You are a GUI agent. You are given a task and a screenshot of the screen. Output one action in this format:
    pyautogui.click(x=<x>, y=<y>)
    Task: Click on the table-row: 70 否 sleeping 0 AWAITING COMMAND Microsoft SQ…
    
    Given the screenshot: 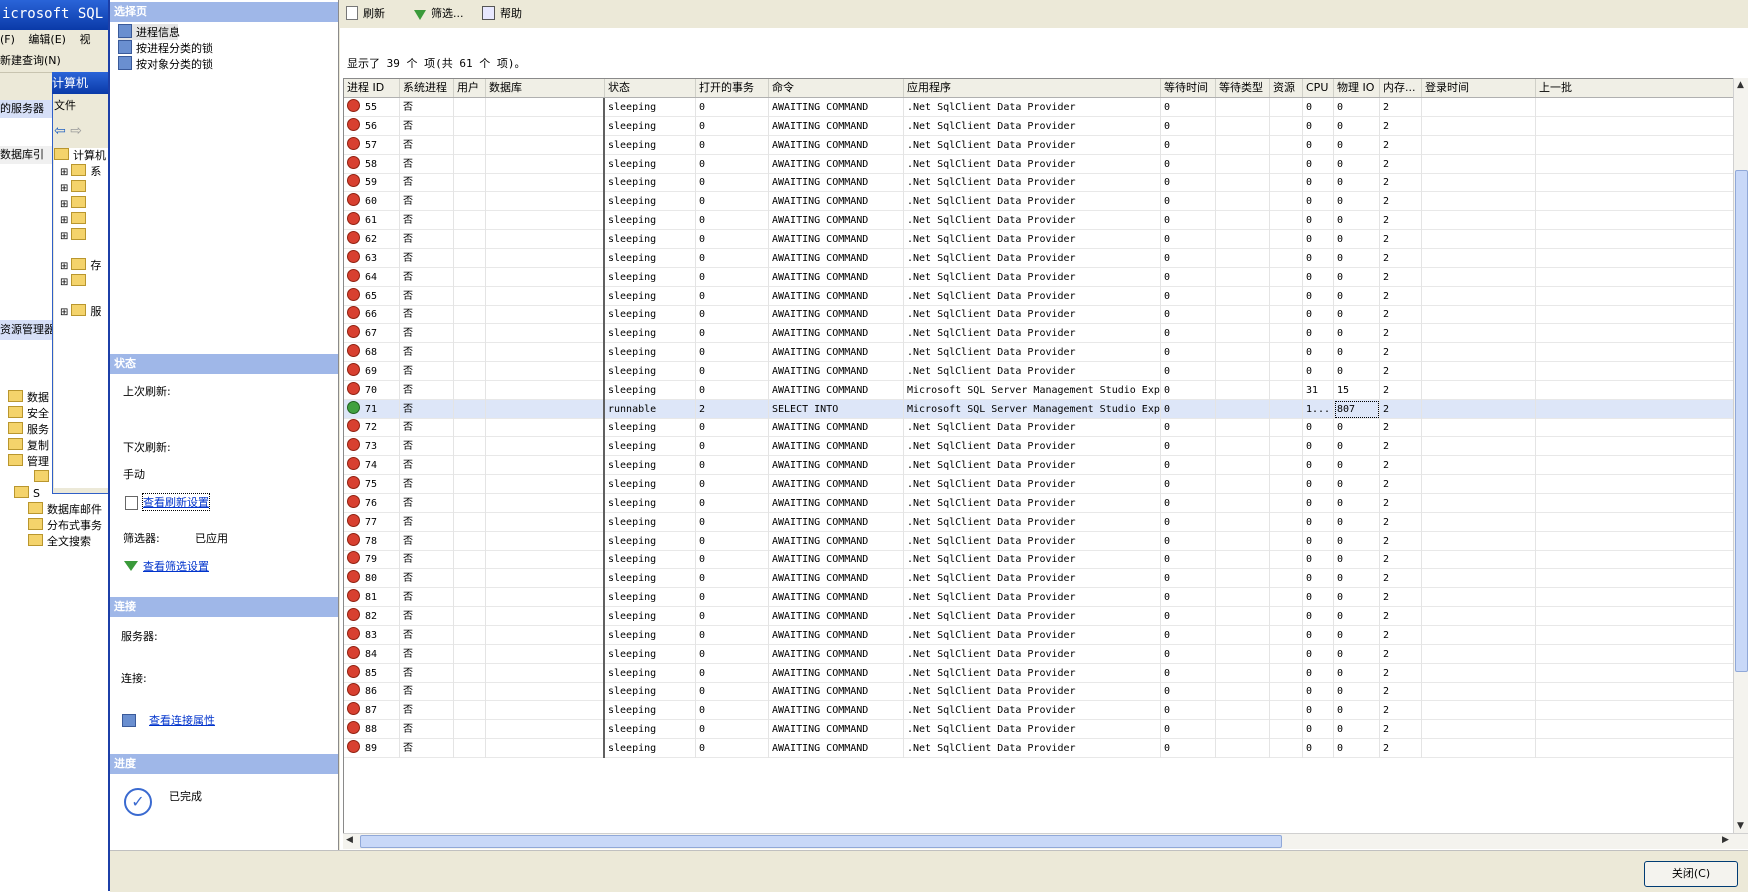 What is the action you would take?
    pyautogui.click(x=1039, y=390)
    